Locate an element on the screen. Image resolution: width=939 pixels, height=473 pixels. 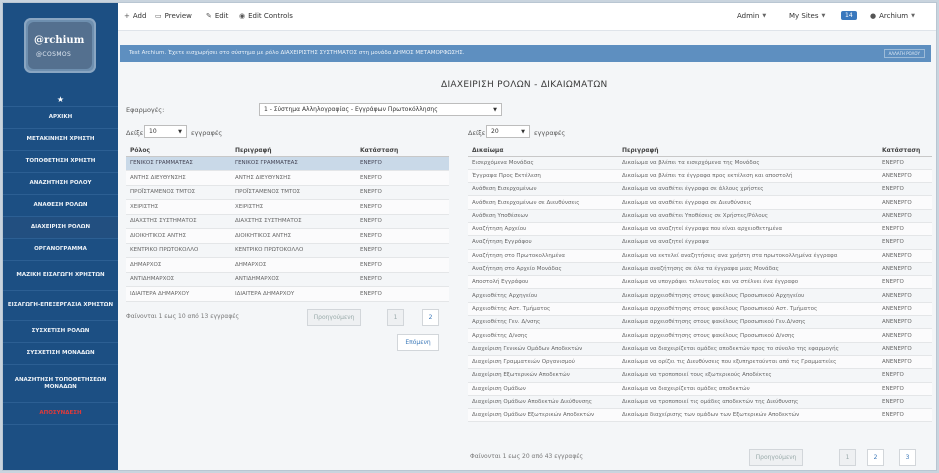
roles-next-button: Επόμενη is located at coordinates (418, 342).